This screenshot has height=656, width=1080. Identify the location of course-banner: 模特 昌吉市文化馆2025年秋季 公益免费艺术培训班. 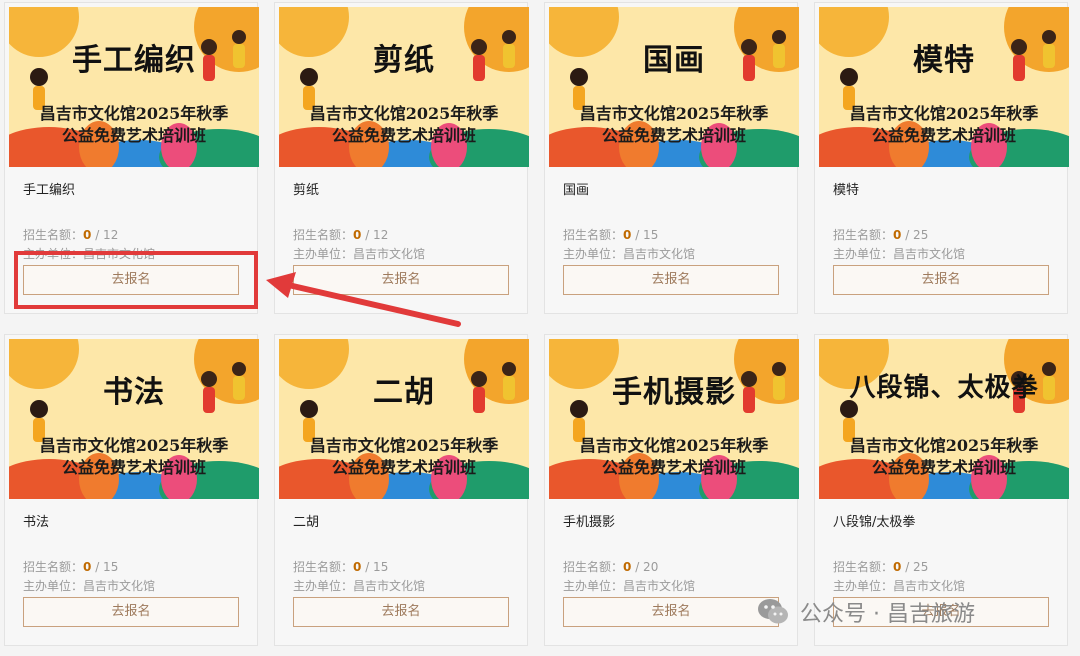
(944, 87).